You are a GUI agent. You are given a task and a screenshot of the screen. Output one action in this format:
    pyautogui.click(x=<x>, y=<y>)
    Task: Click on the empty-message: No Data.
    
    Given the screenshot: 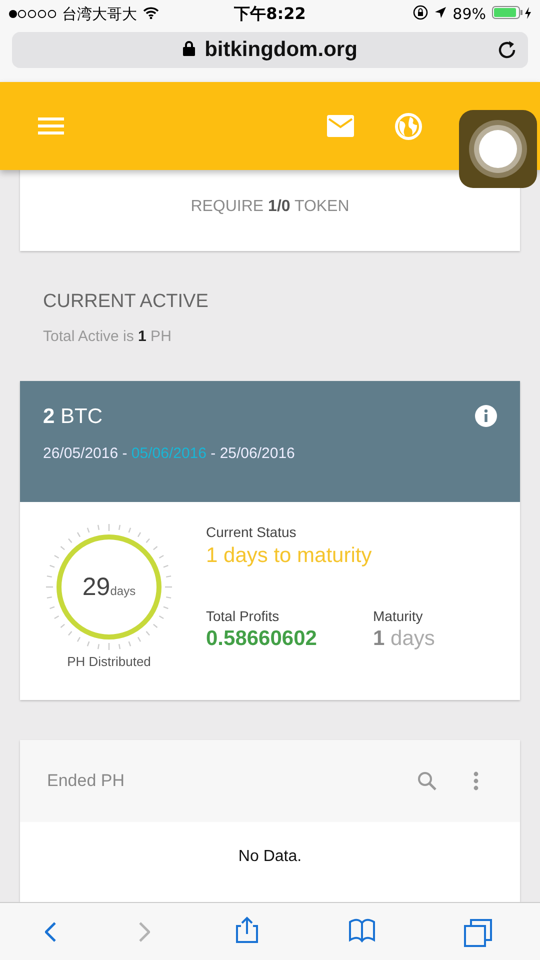 What is the action you would take?
    pyautogui.click(x=270, y=857)
    